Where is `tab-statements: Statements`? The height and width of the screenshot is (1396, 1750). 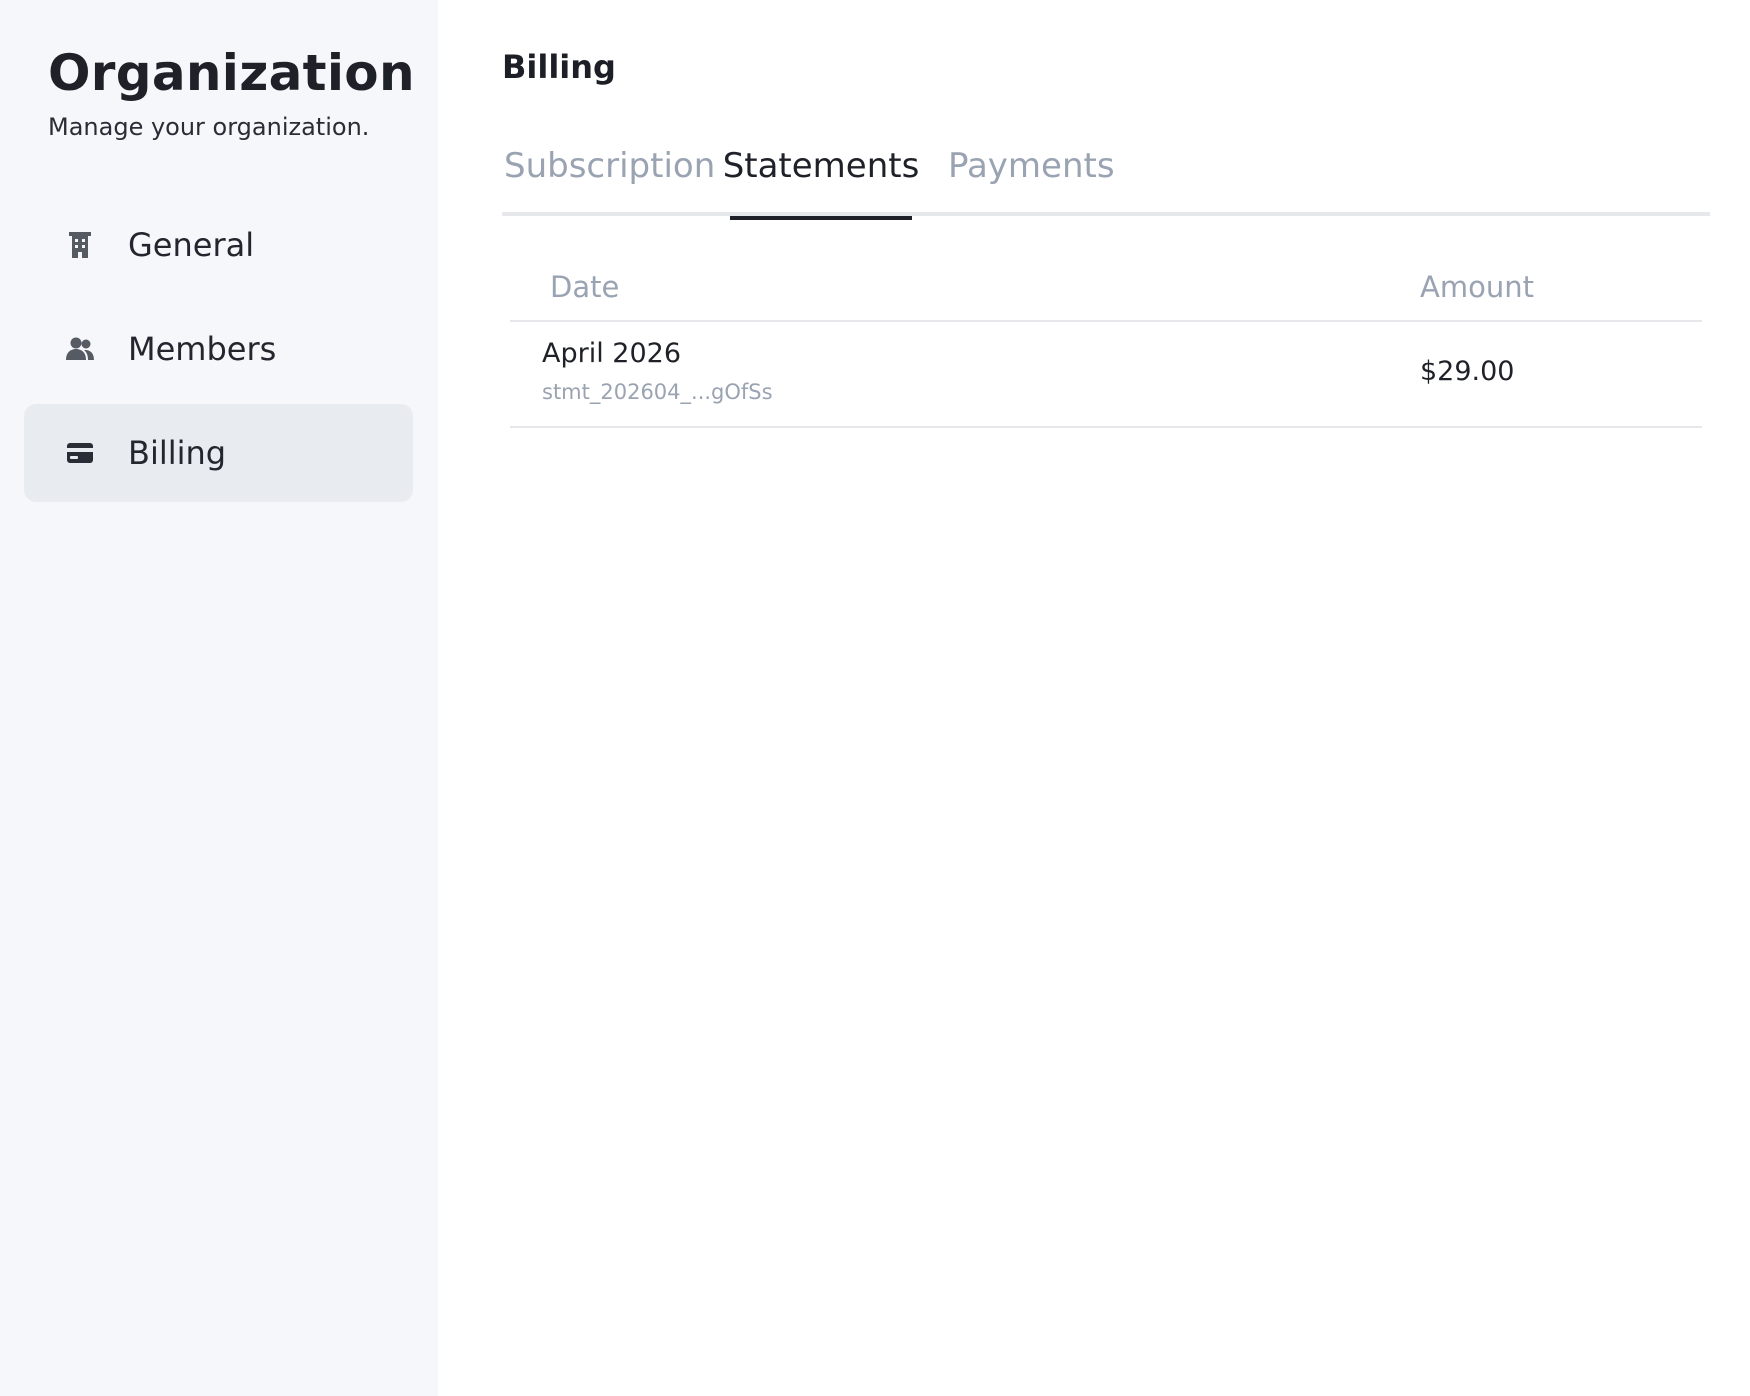 tab-statements: Statements is located at coordinates (821, 179).